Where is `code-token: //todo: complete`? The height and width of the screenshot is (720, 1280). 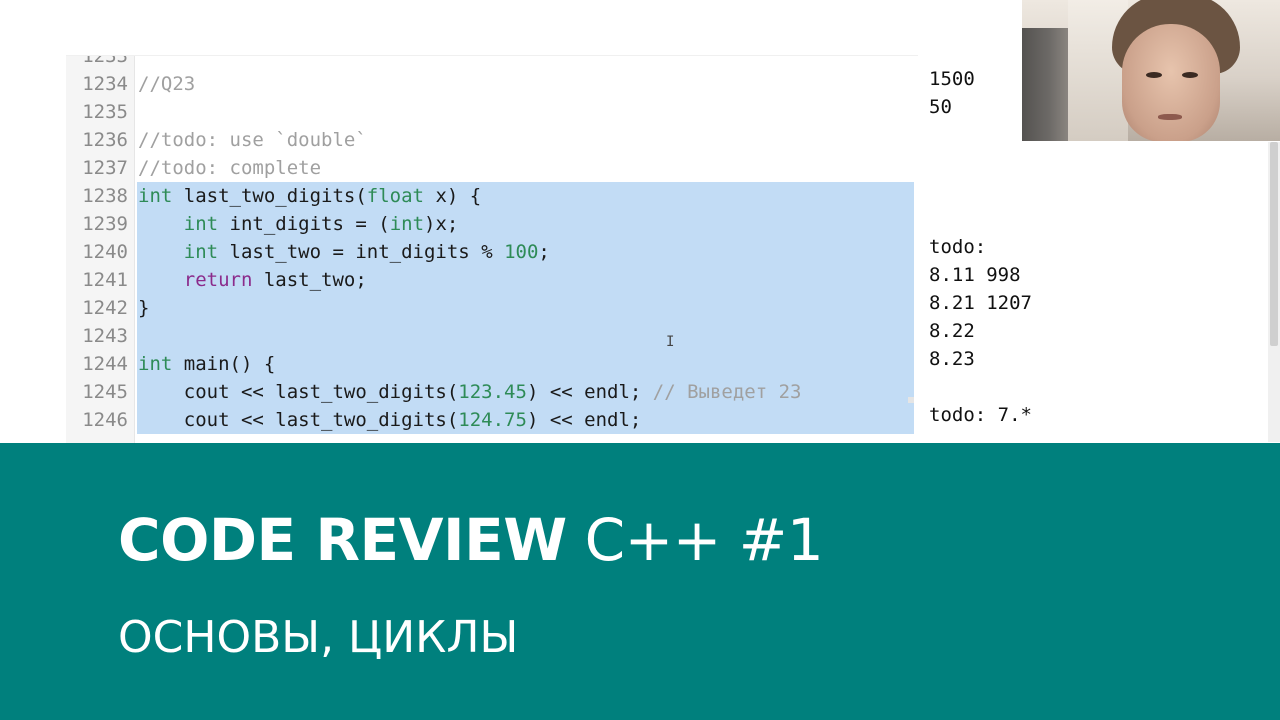 code-token: //todo: complete is located at coordinates (230, 168).